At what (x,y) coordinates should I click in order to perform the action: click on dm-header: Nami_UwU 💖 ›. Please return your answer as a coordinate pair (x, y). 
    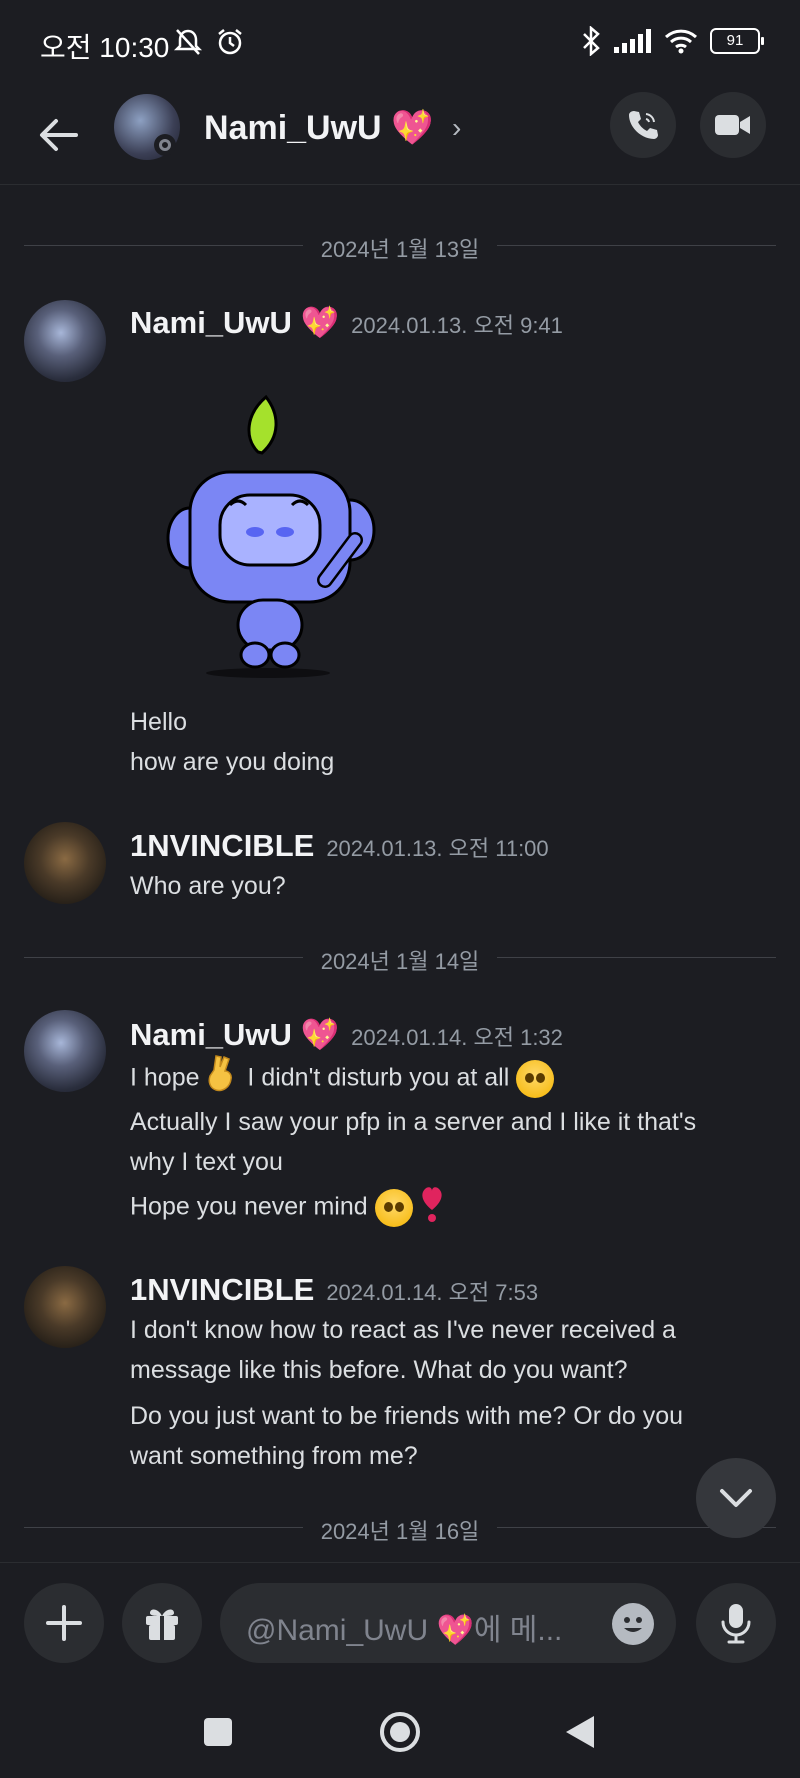
    Looking at the image, I should click on (400, 136).